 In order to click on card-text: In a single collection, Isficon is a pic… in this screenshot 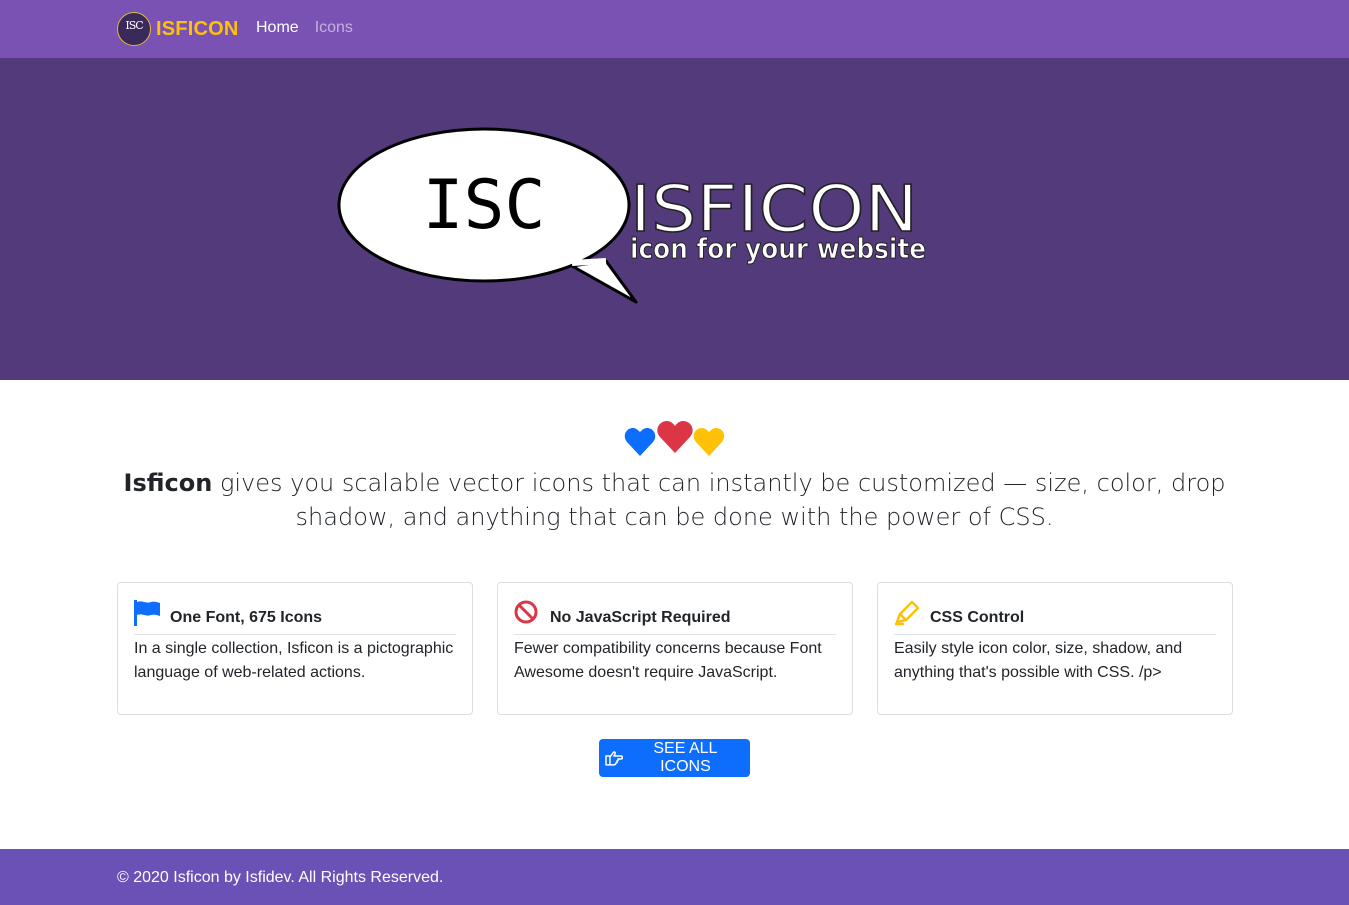, I will do `click(294, 660)`.